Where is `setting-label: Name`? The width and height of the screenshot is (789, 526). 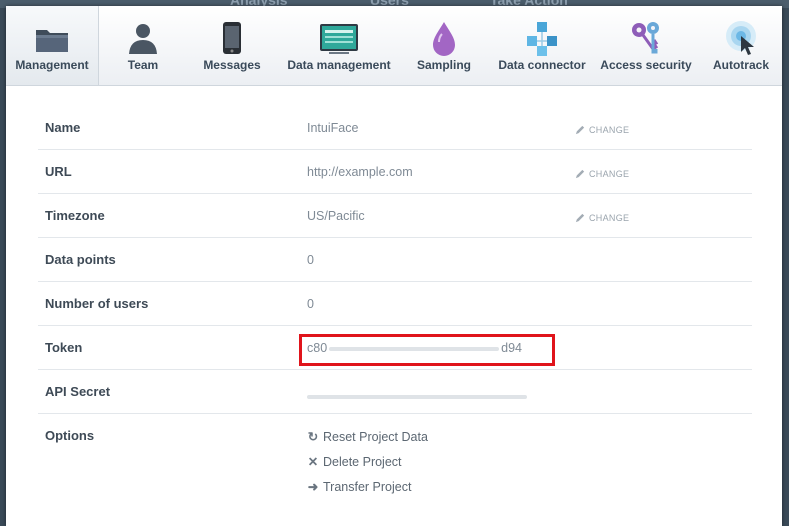
setting-label: Name is located at coordinates (63, 127).